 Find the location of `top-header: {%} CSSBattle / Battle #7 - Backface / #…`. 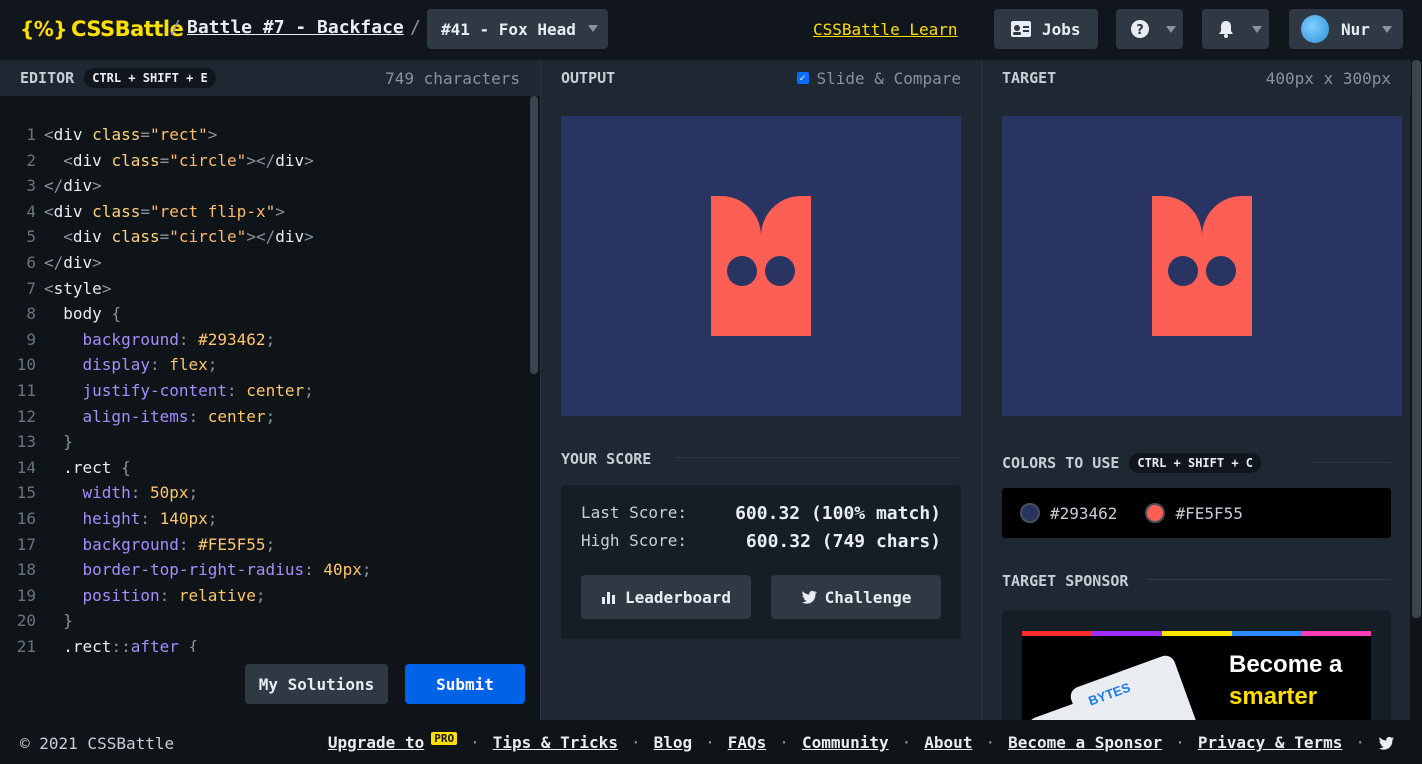

top-header: {%} CSSBattle / Battle #7 - Backface / #… is located at coordinates (711, 30).